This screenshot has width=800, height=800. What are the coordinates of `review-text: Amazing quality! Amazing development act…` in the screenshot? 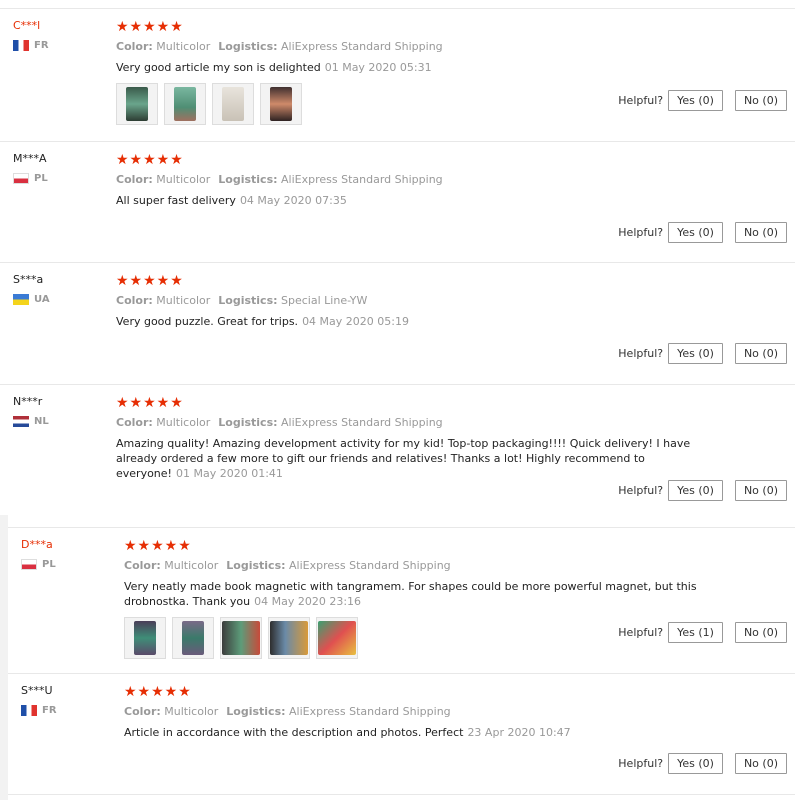 It's located at (403, 458).